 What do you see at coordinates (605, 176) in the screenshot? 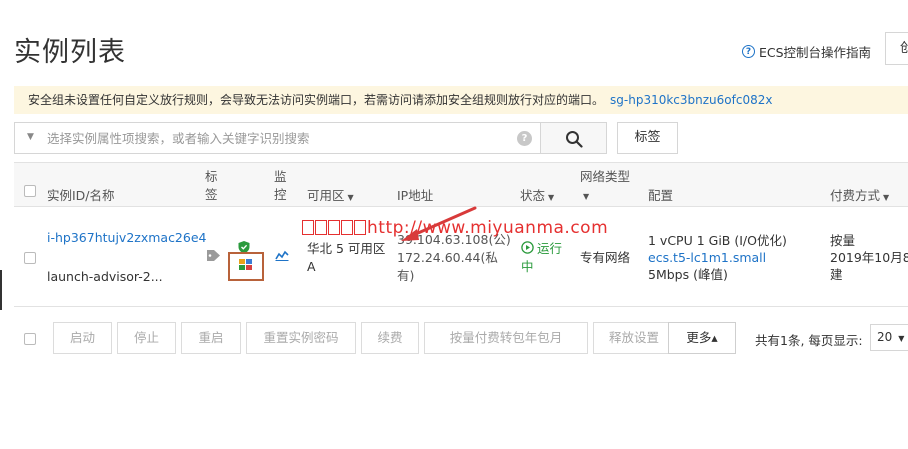
I see `header-network-label: 网络类型` at bounding box center [605, 176].